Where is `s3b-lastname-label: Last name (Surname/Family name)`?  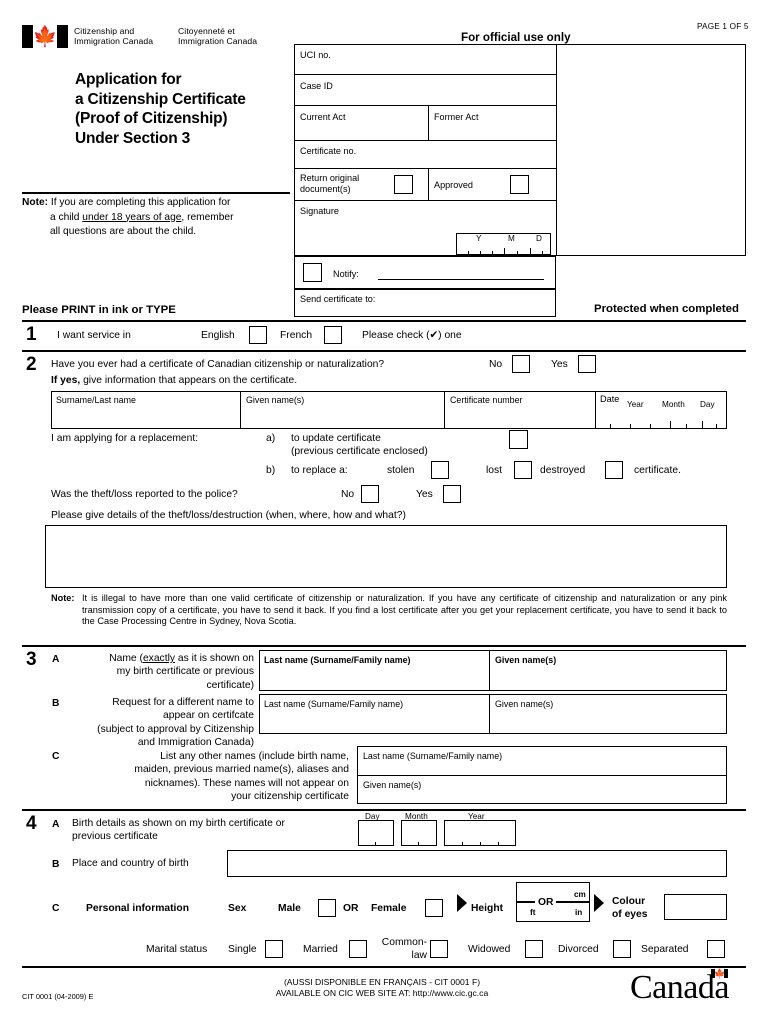 s3b-lastname-label: Last name (Surname/Family name) is located at coordinates (333, 704).